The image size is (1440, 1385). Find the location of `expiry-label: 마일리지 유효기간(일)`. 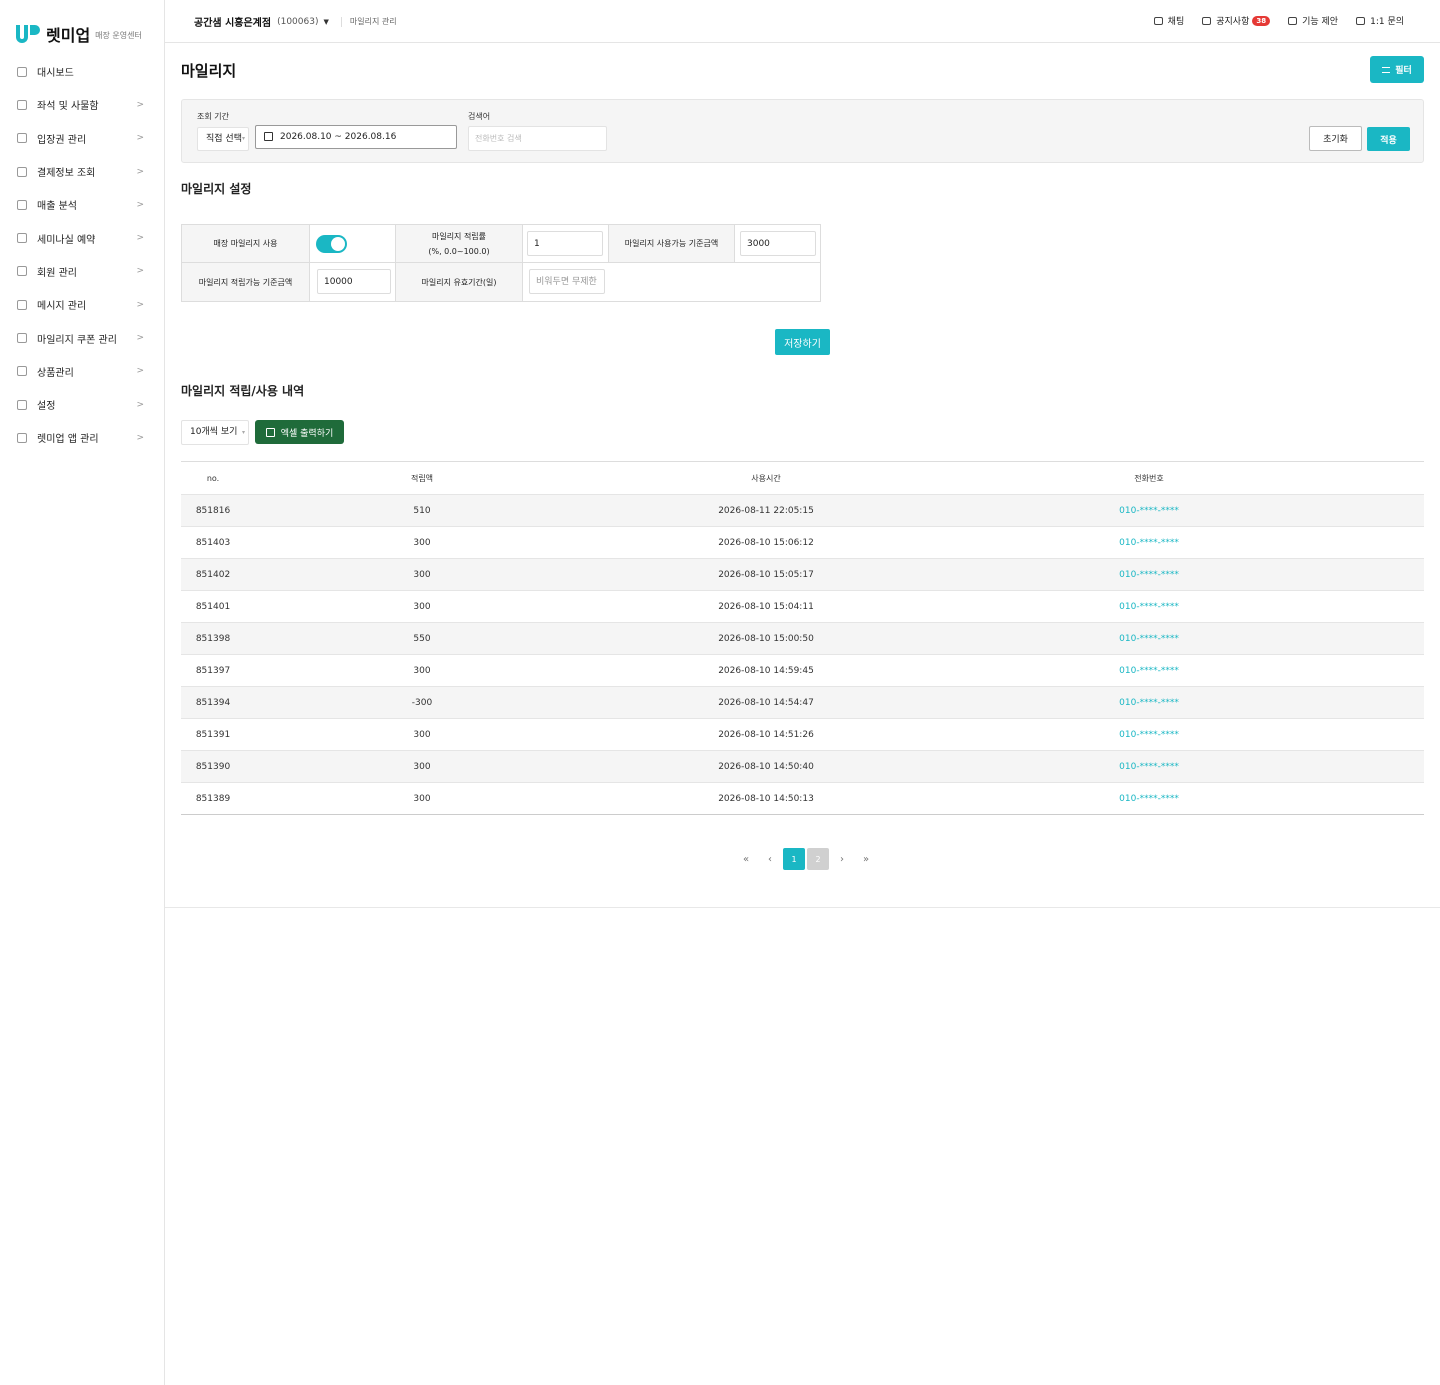

expiry-label: 마일리지 유효기간(일) is located at coordinates (459, 282).